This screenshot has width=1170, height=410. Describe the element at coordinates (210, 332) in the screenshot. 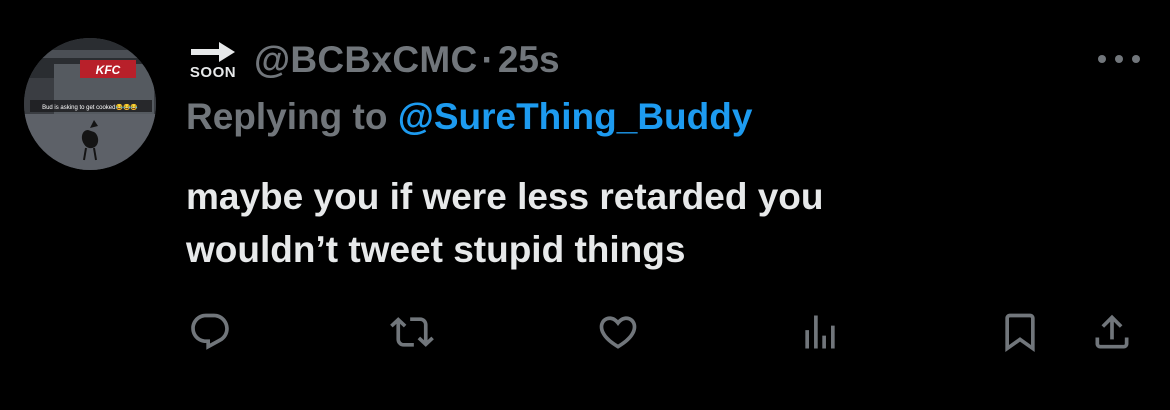

I see `reply-icon` at that location.